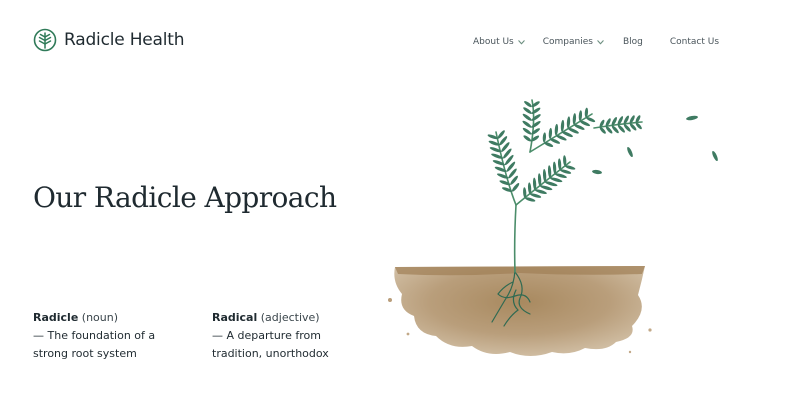  I want to click on nav-item-companies: Companies, so click(573, 42).